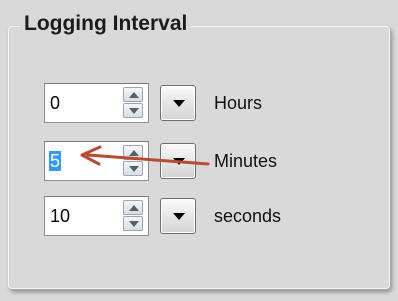 The width and height of the screenshot is (398, 301). I want to click on seconds-spin-buttons, so click(134, 216).